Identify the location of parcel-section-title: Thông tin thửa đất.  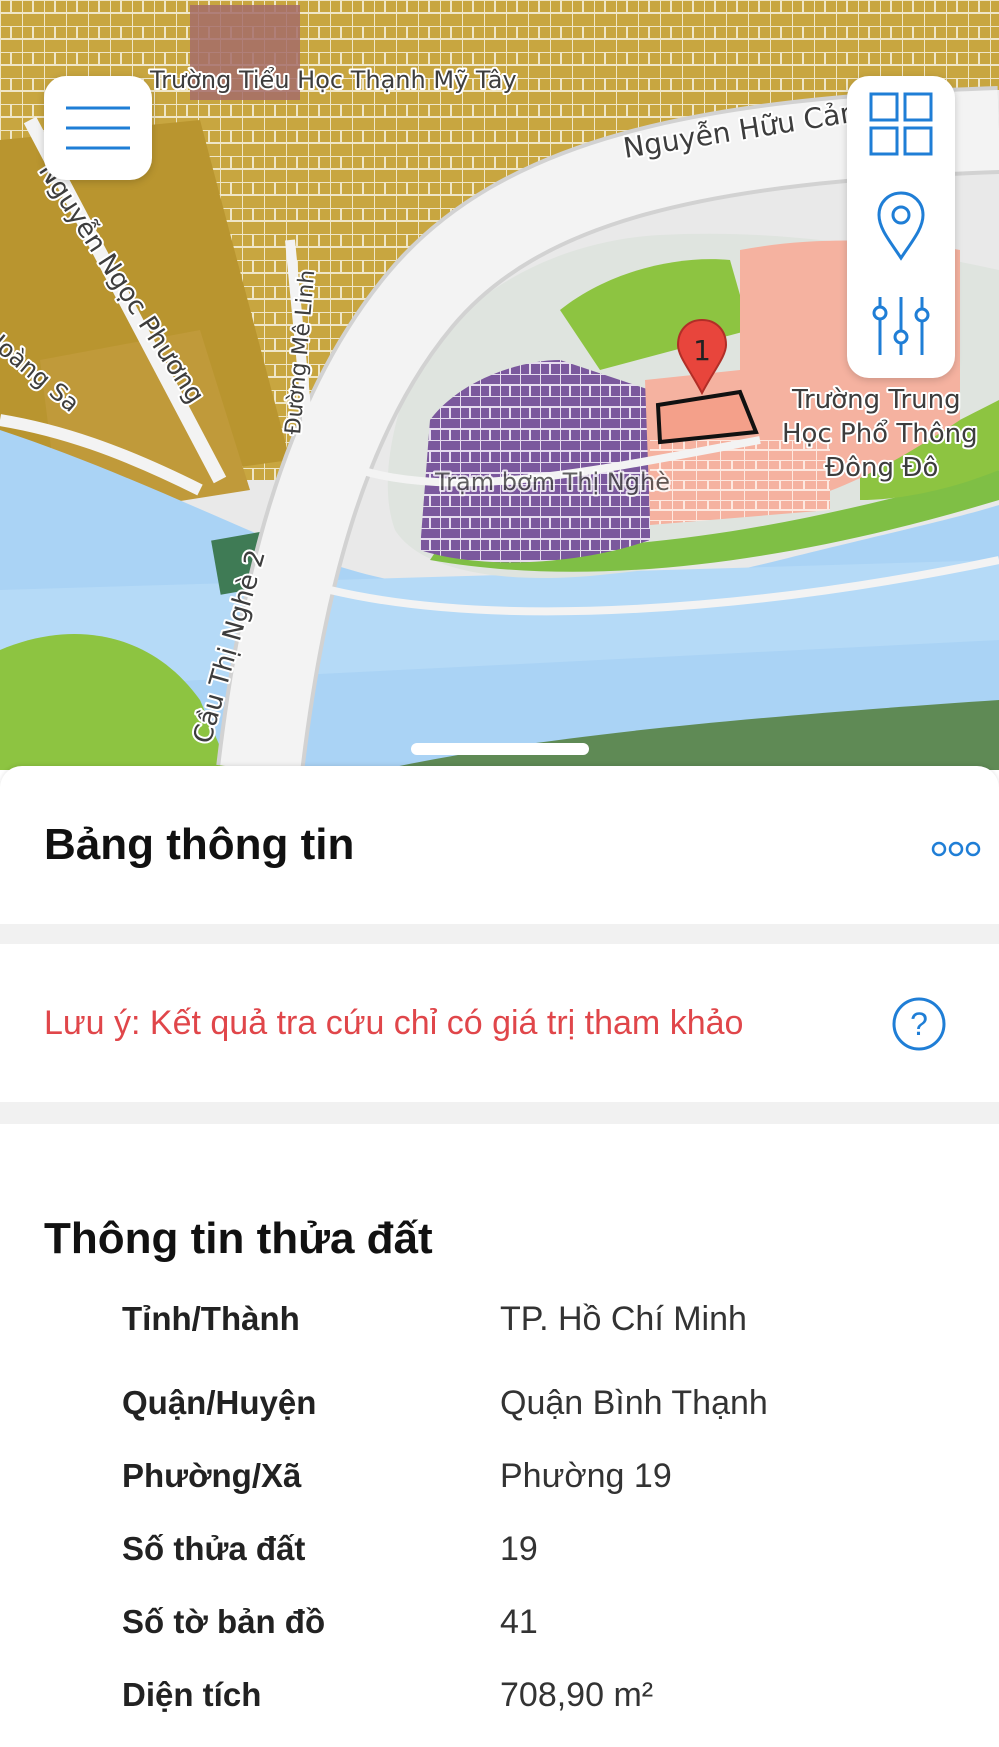
(238, 1238).